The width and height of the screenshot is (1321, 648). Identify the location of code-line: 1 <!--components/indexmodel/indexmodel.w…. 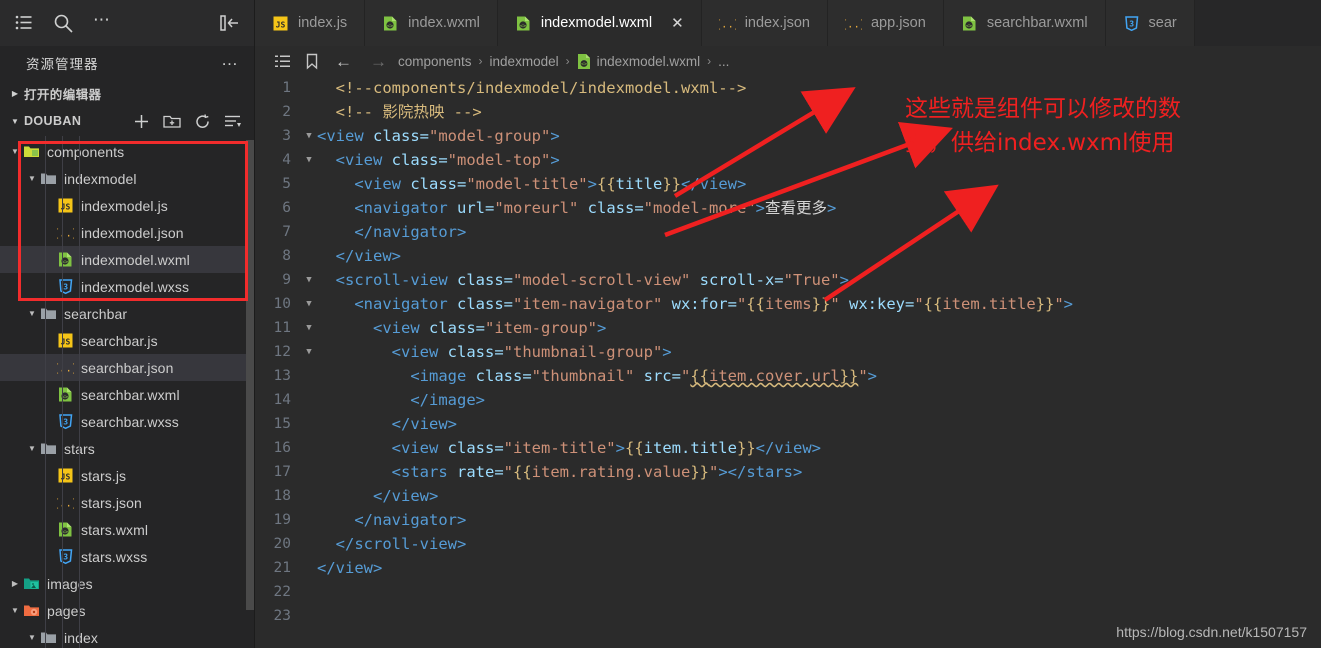
(788, 88).